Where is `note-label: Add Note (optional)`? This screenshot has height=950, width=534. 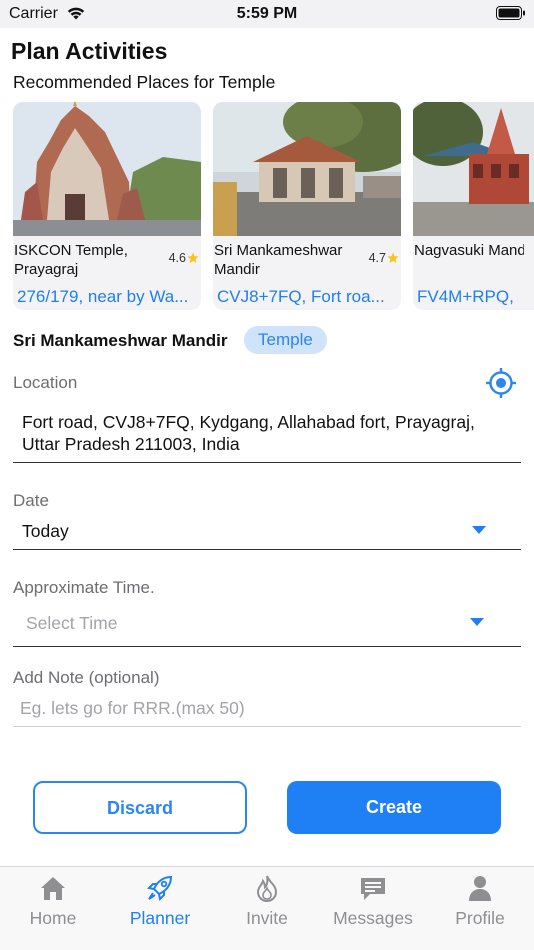
note-label: Add Note (optional) is located at coordinates (86, 677).